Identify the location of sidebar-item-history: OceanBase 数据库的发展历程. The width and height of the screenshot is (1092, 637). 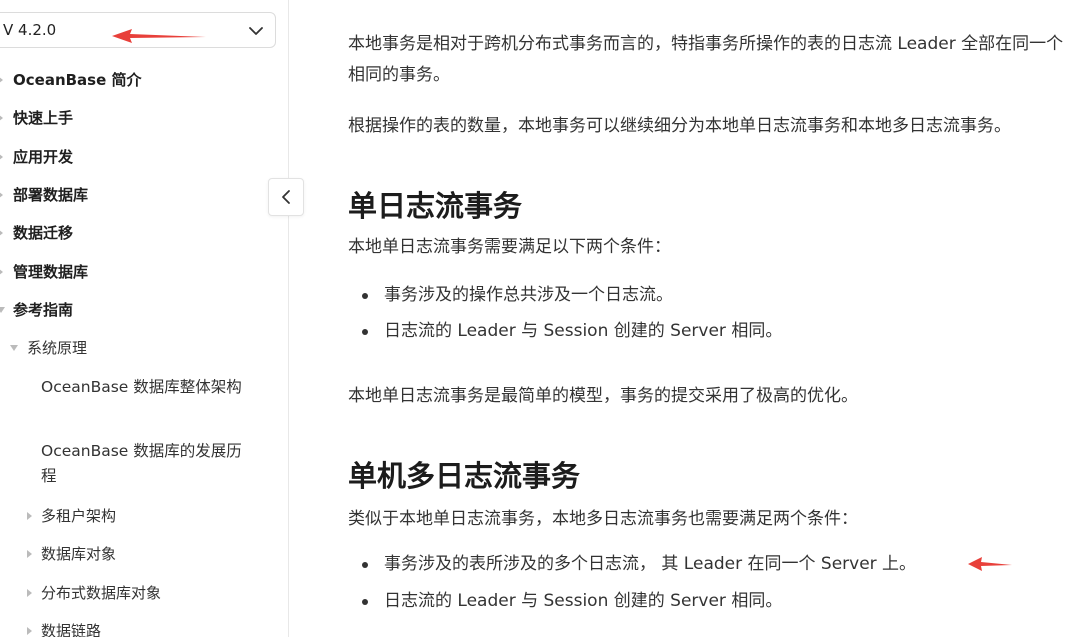
(146, 464).